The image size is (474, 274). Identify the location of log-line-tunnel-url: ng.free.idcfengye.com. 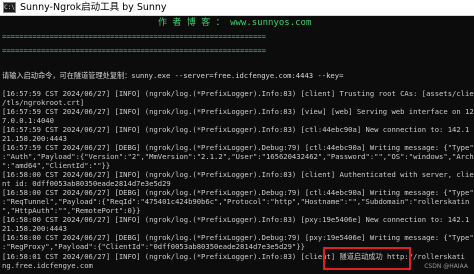
(47, 265).